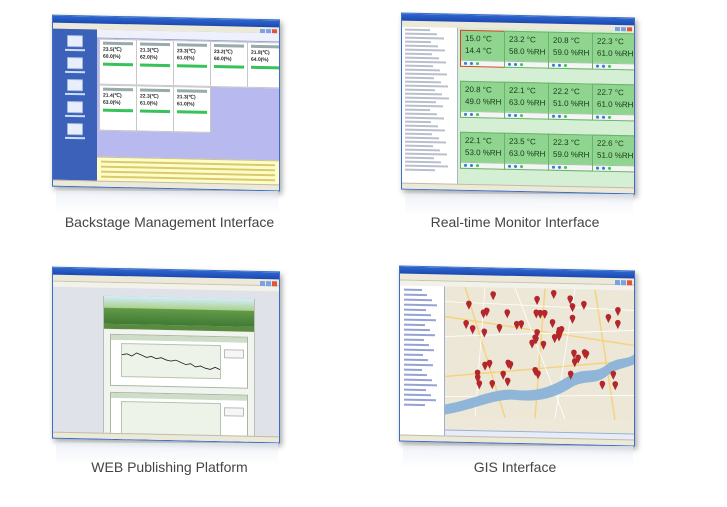 Image resolution: width=727 pixels, height=507 pixels. What do you see at coordinates (118, 62) in the screenshot?
I see `sensor-card: 23.5(℃) 60.0(%)` at bounding box center [118, 62].